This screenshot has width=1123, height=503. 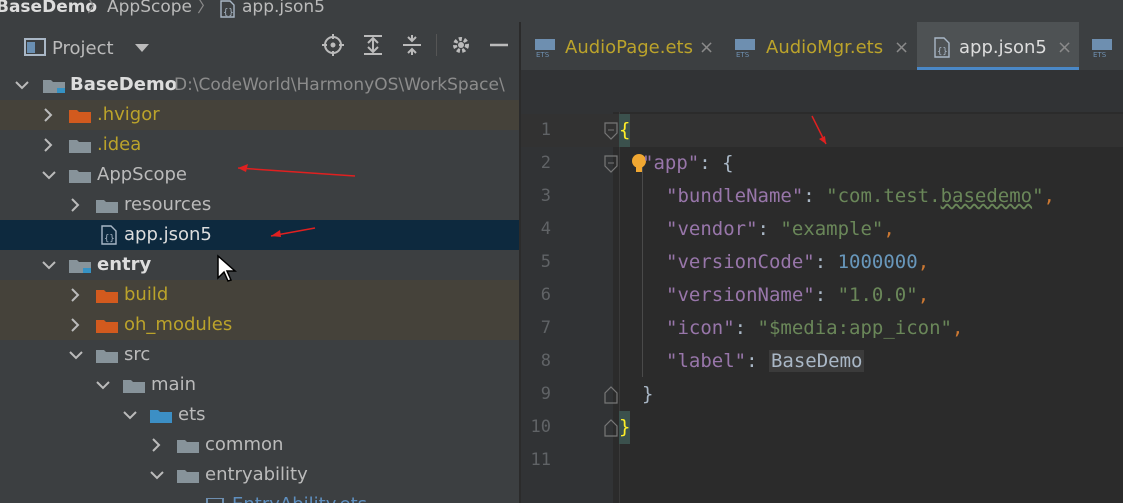 What do you see at coordinates (740, 295) in the screenshot?
I see `json-key: "versionName"` at bounding box center [740, 295].